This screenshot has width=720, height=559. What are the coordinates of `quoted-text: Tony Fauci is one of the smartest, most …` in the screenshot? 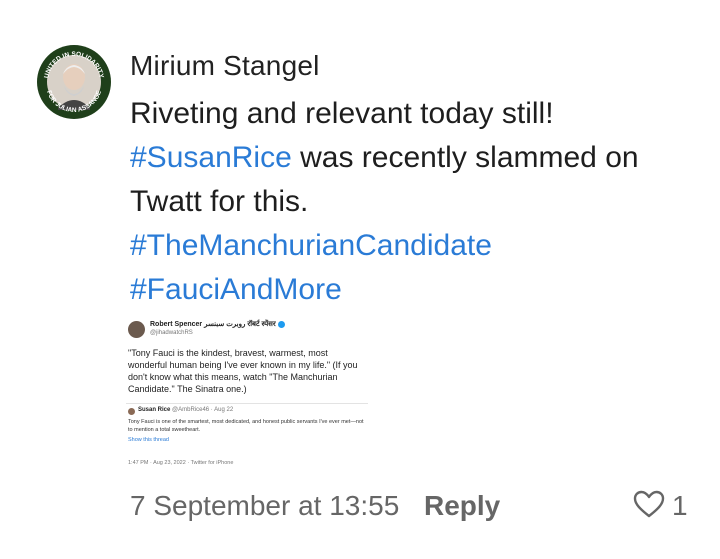 It's located at (246, 426).